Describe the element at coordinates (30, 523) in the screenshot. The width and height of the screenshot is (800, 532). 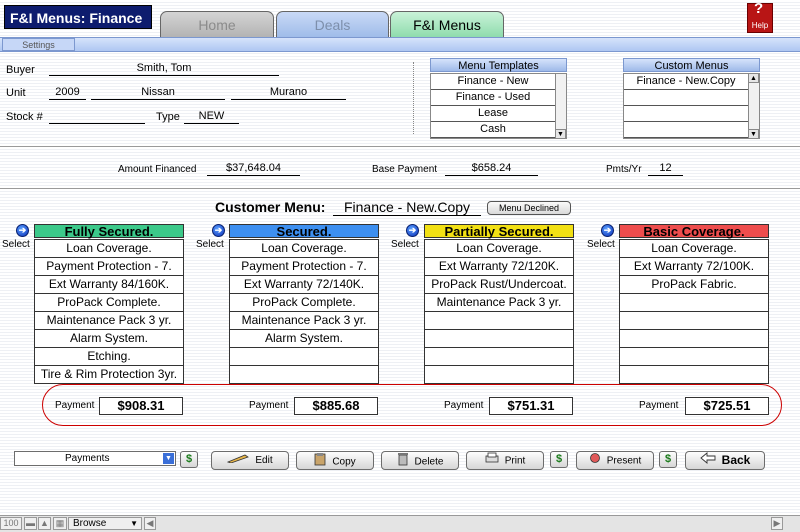
I see `zoom-out-icon: ▬` at that location.